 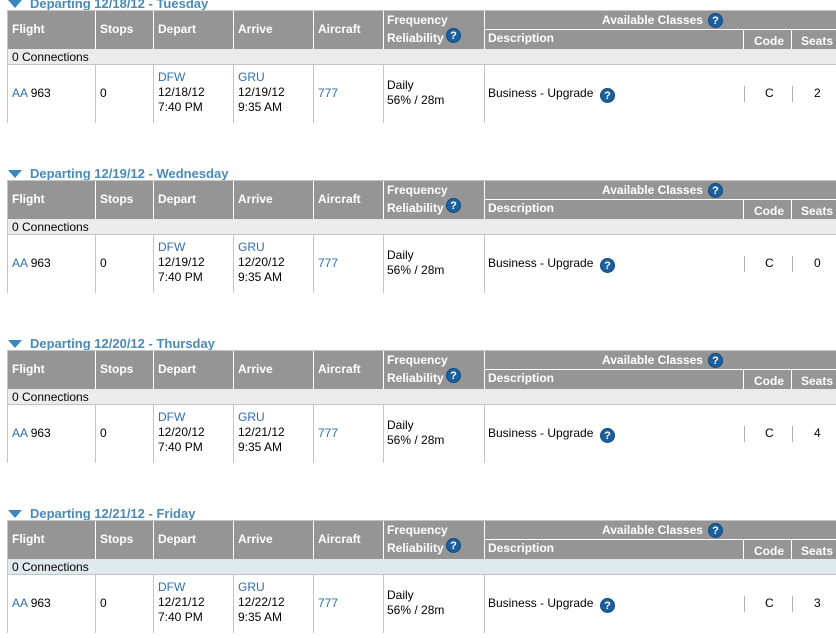 What do you see at coordinates (260, 107) in the screenshot?
I see `arrive-time: 9:35 AM` at bounding box center [260, 107].